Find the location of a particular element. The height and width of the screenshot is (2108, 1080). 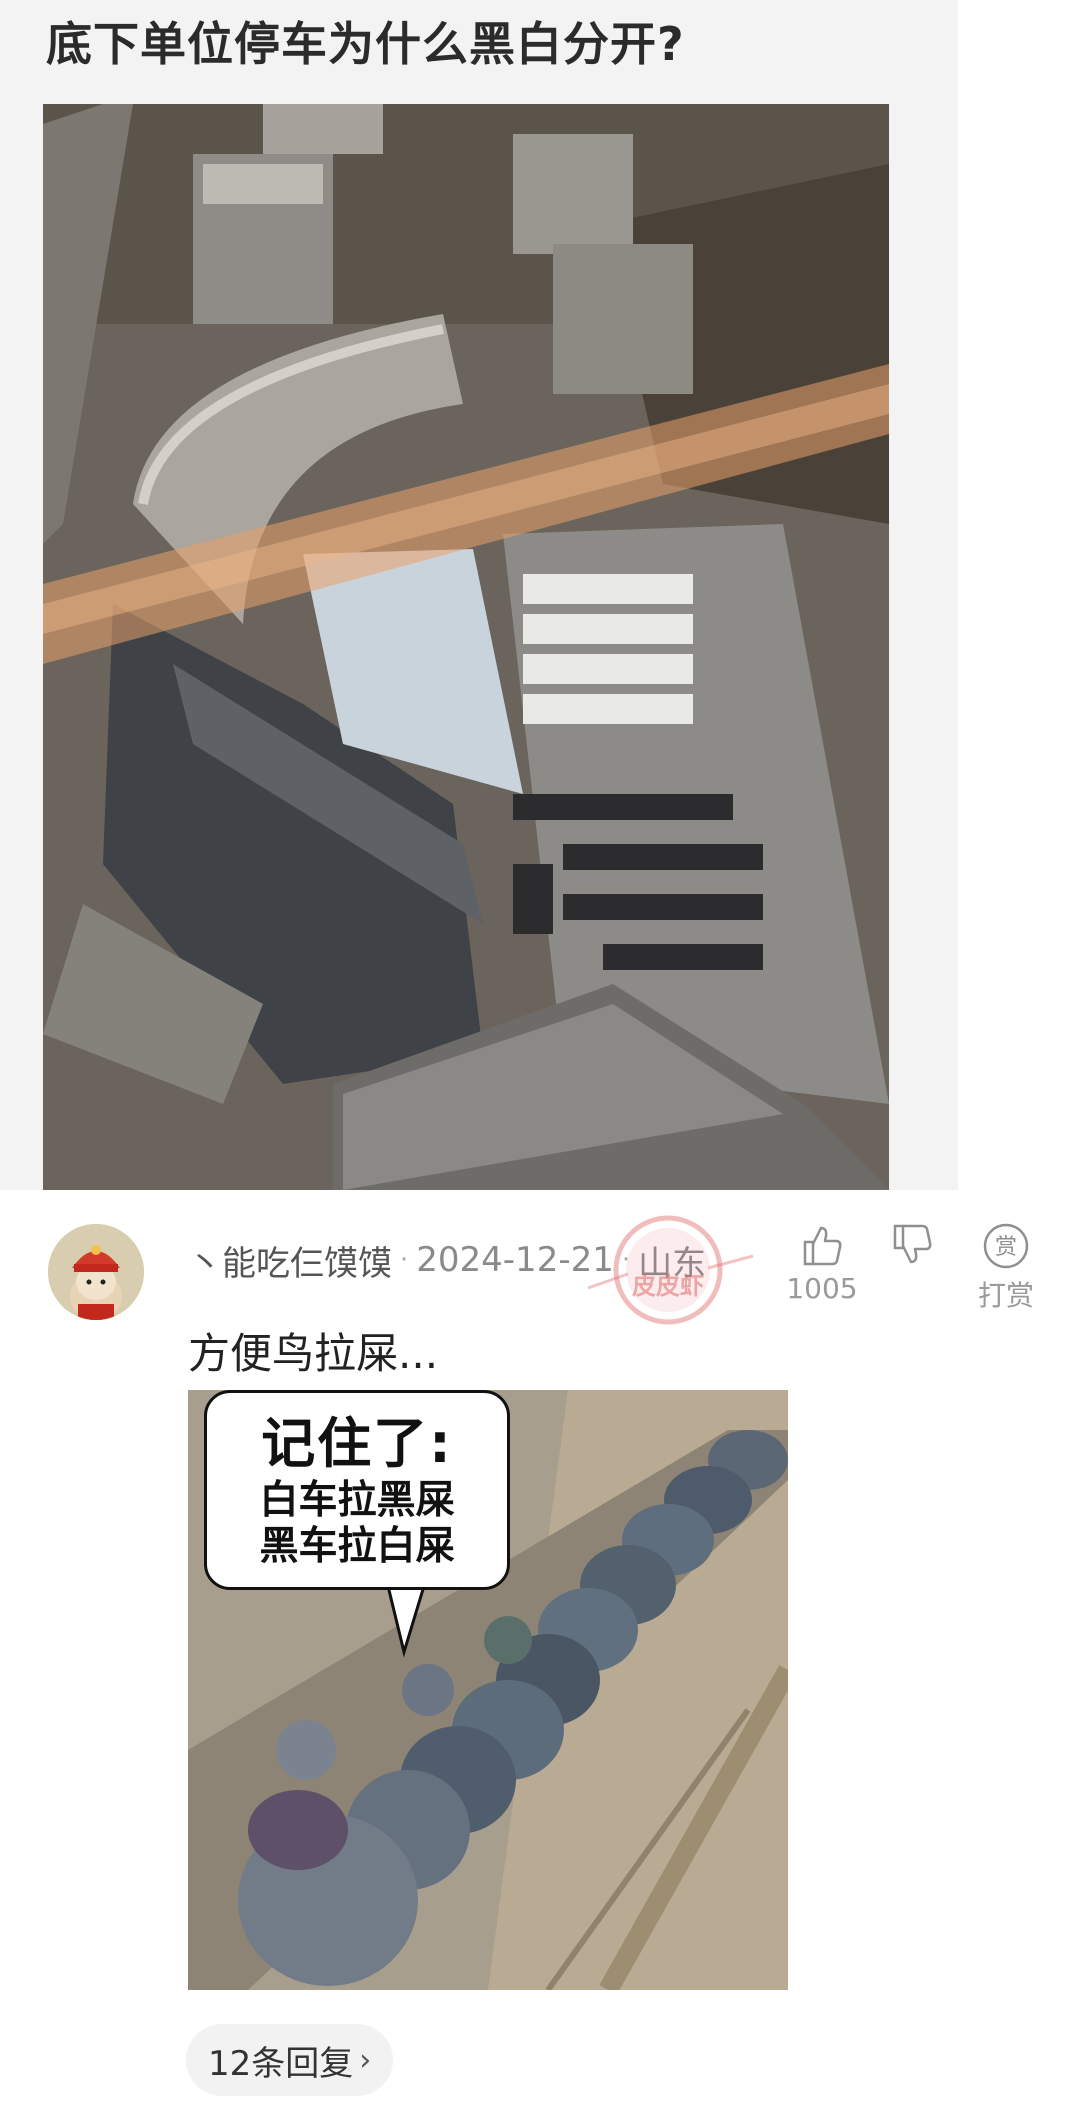

post-title: 底下单位停车为什么黑白分开? is located at coordinates (365, 44).